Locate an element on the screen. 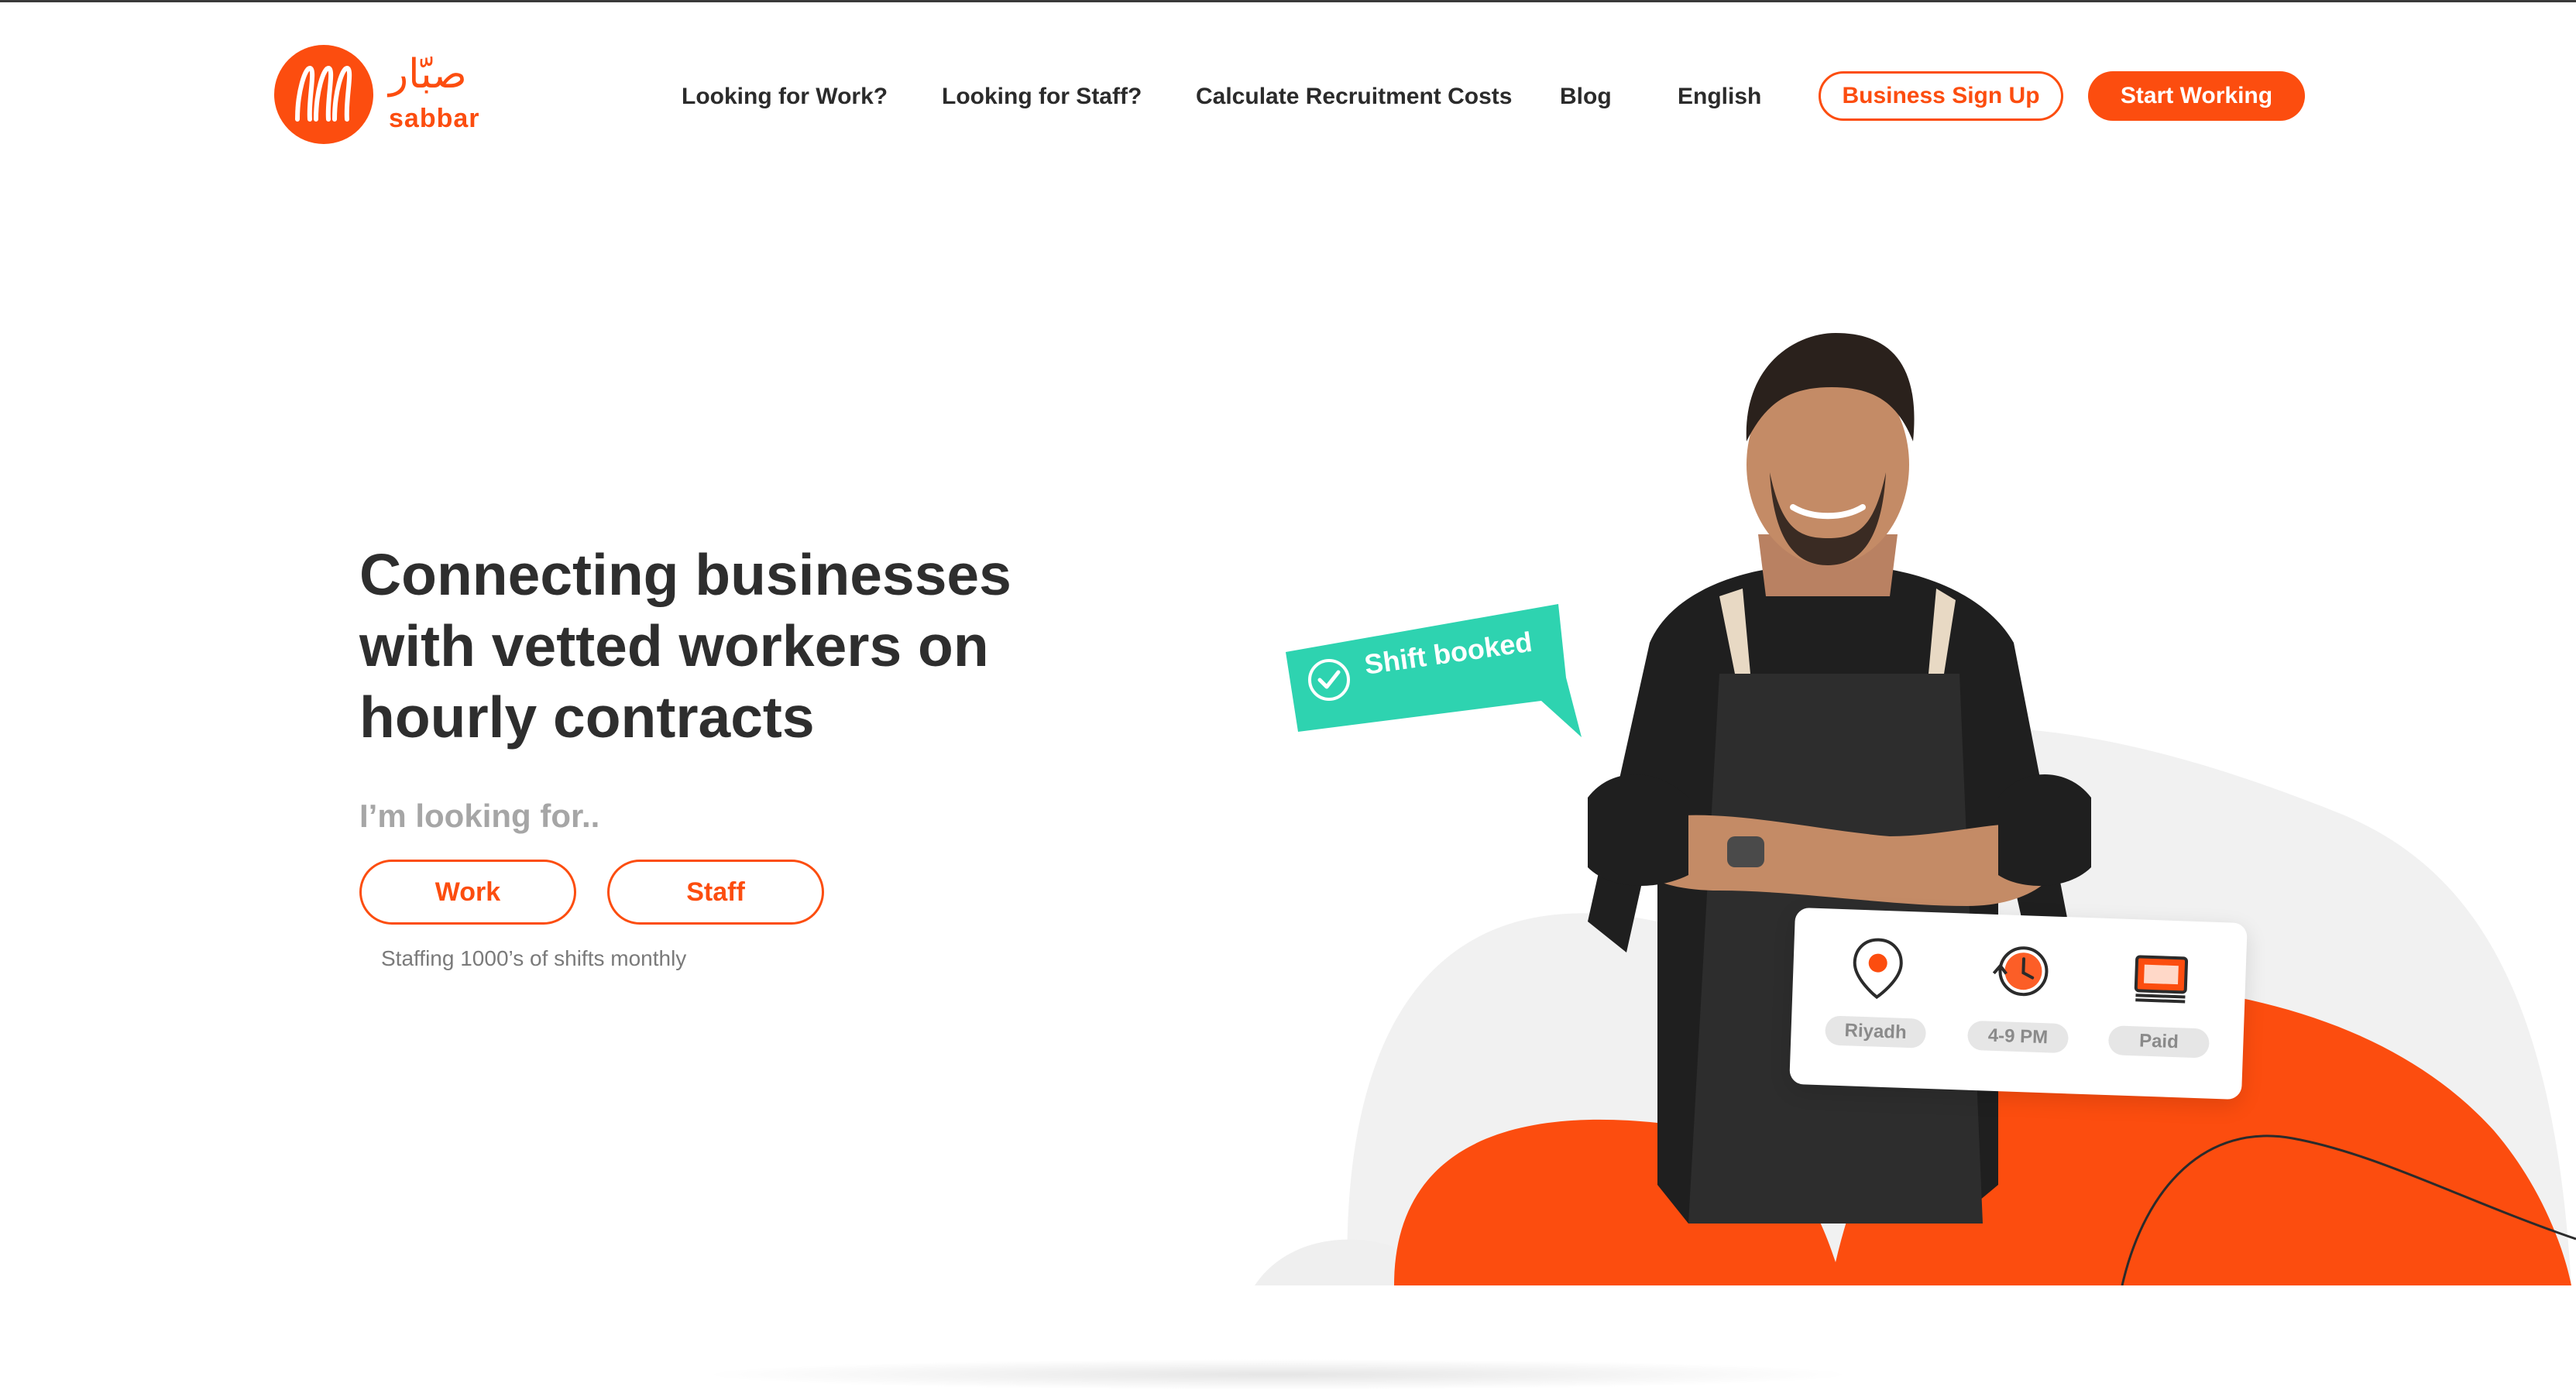 This screenshot has height=1390, width=2576. nav-calculate-recruitment-costs: Calculate Recruitment Costs is located at coordinates (1354, 97).